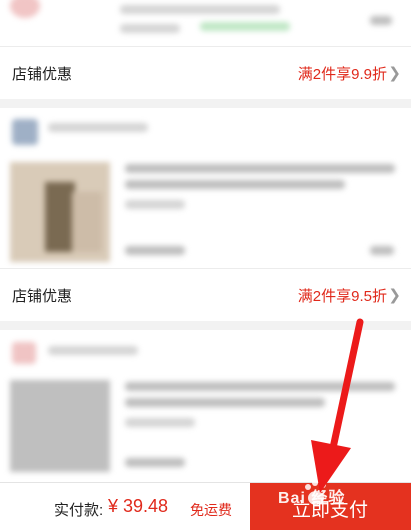  What do you see at coordinates (205, 294) in the screenshot?
I see `shop-discount-row: 店铺优惠 满2件享9.5折 ❯` at bounding box center [205, 294].